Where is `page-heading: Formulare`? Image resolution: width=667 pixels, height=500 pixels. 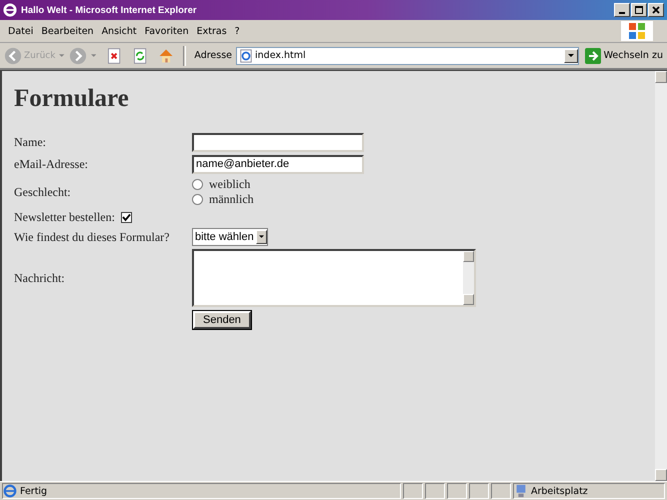 page-heading: Formulare is located at coordinates (72, 99).